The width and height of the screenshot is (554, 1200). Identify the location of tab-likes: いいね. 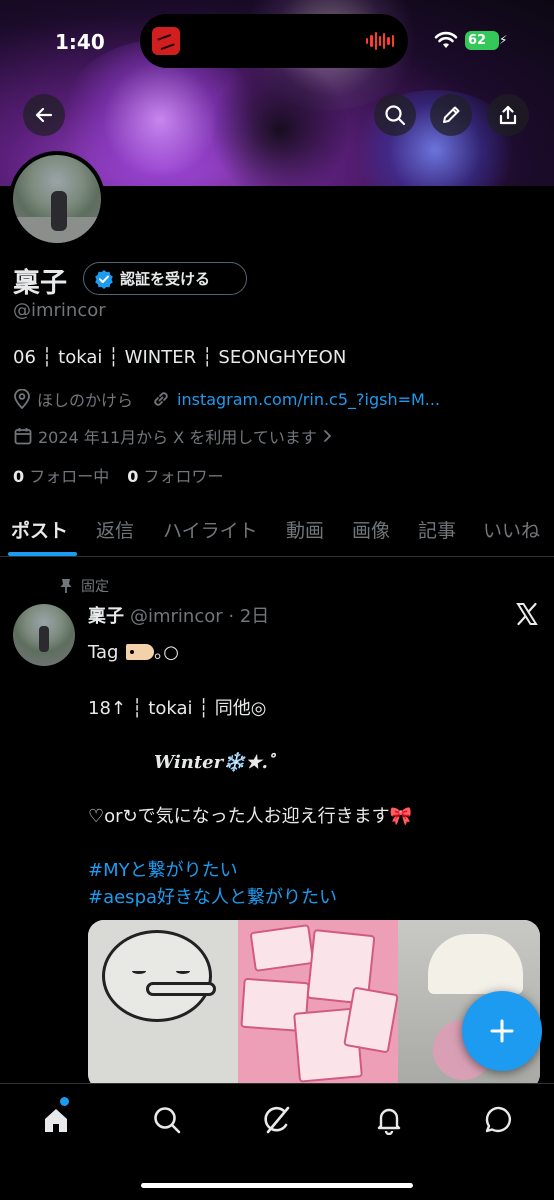
(511, 529).